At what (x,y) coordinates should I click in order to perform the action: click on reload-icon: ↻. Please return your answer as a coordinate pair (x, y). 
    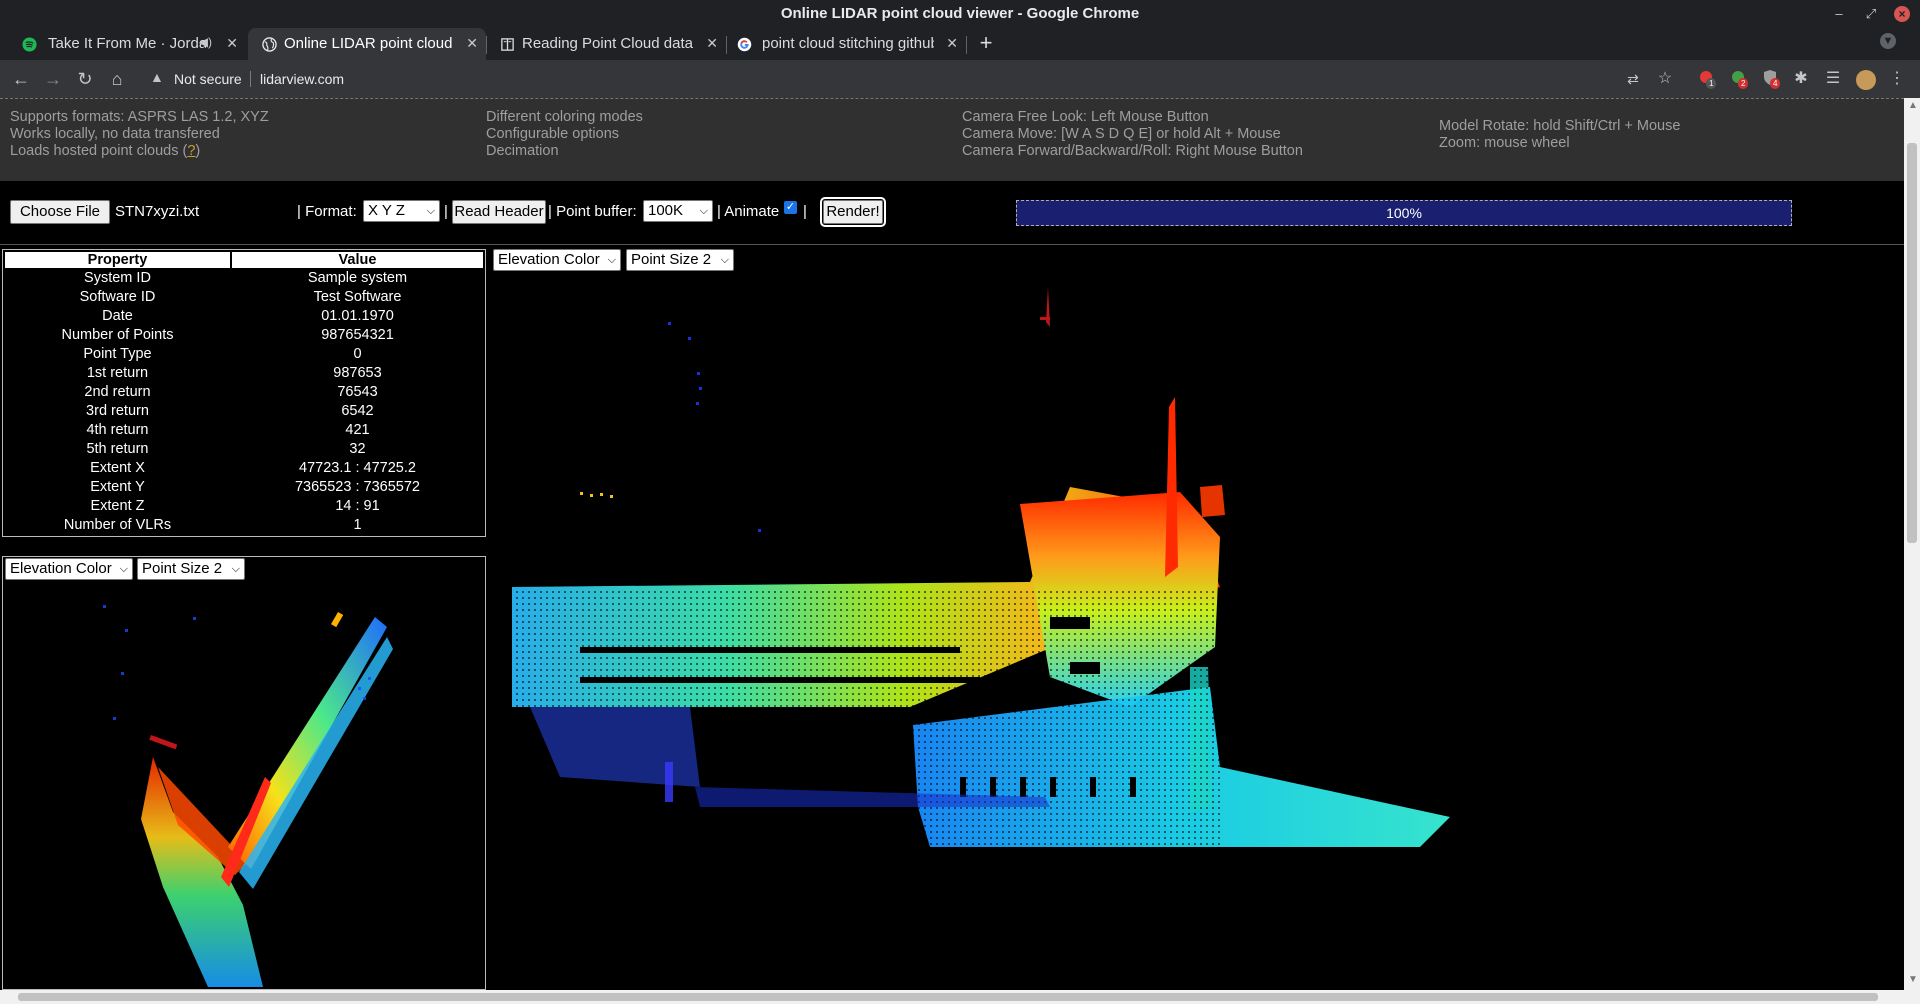
    Looking at the image, I should click on (85, 79).